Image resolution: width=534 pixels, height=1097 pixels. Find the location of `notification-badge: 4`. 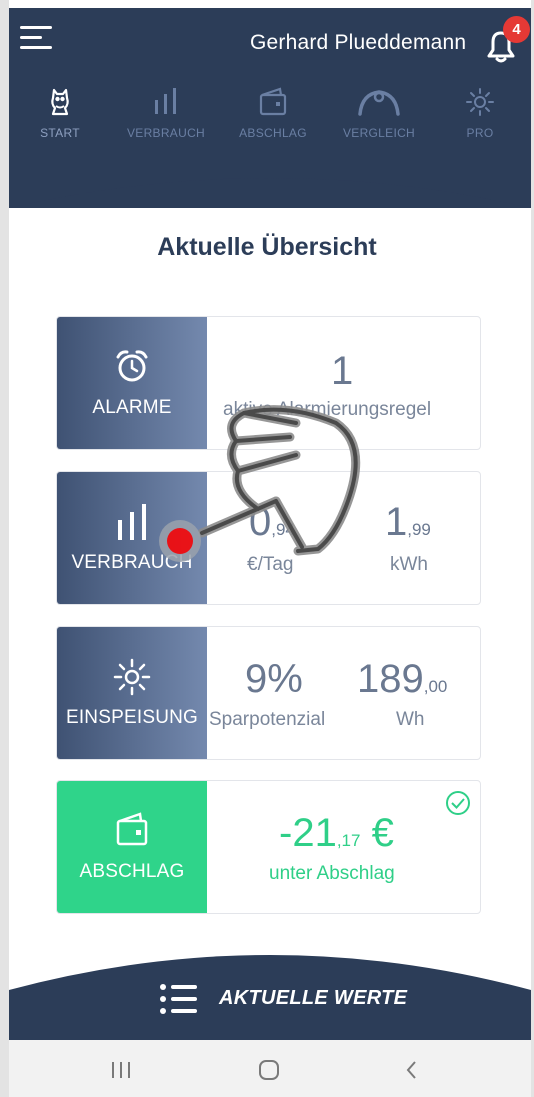

notification-badge: 4 is located at coordinates (516, 29).